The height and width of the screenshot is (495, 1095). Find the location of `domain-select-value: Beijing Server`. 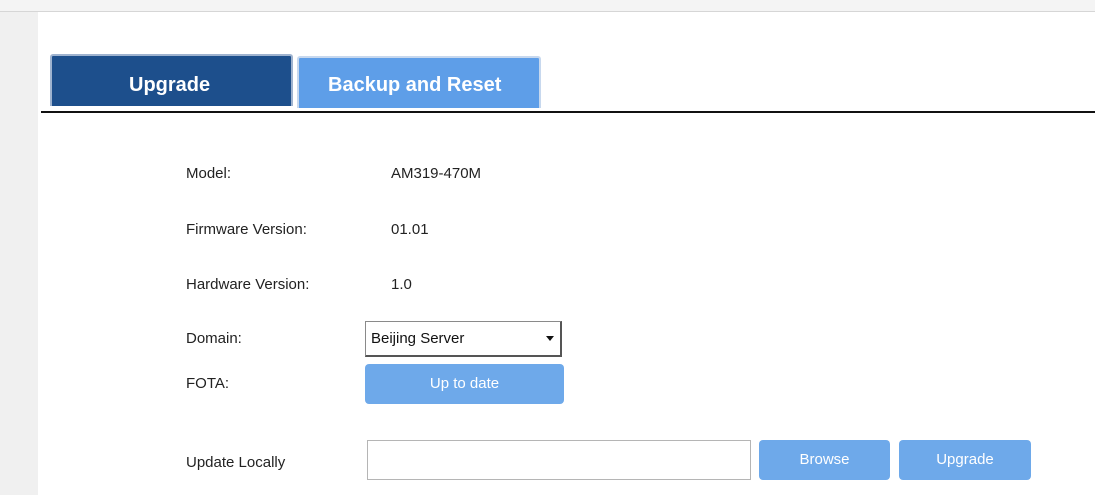

domain-select-value: Beijing Server is located at coordinates (418, 338).